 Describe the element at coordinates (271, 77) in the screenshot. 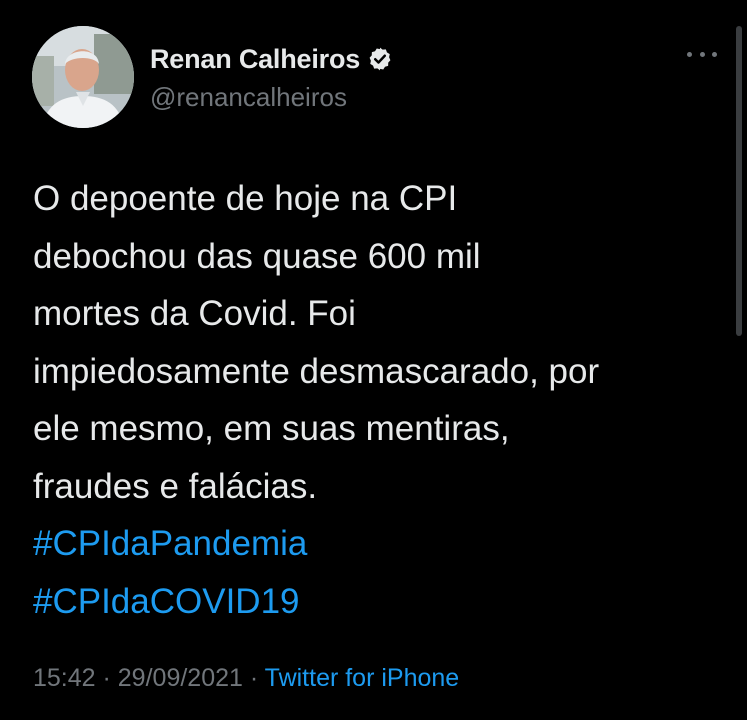

I see `author-info: Renan Calheiros @renancalheiros` at that location.